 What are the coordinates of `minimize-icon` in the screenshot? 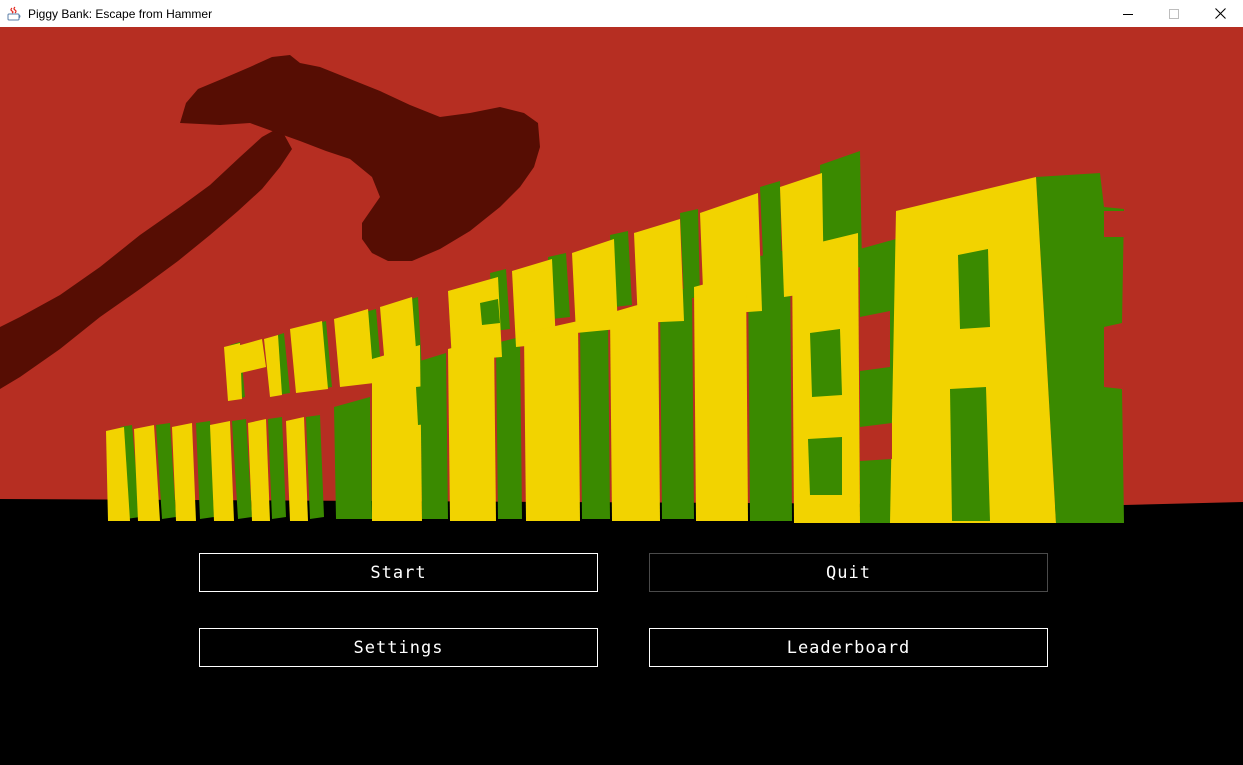 It's located at (1128, 14).